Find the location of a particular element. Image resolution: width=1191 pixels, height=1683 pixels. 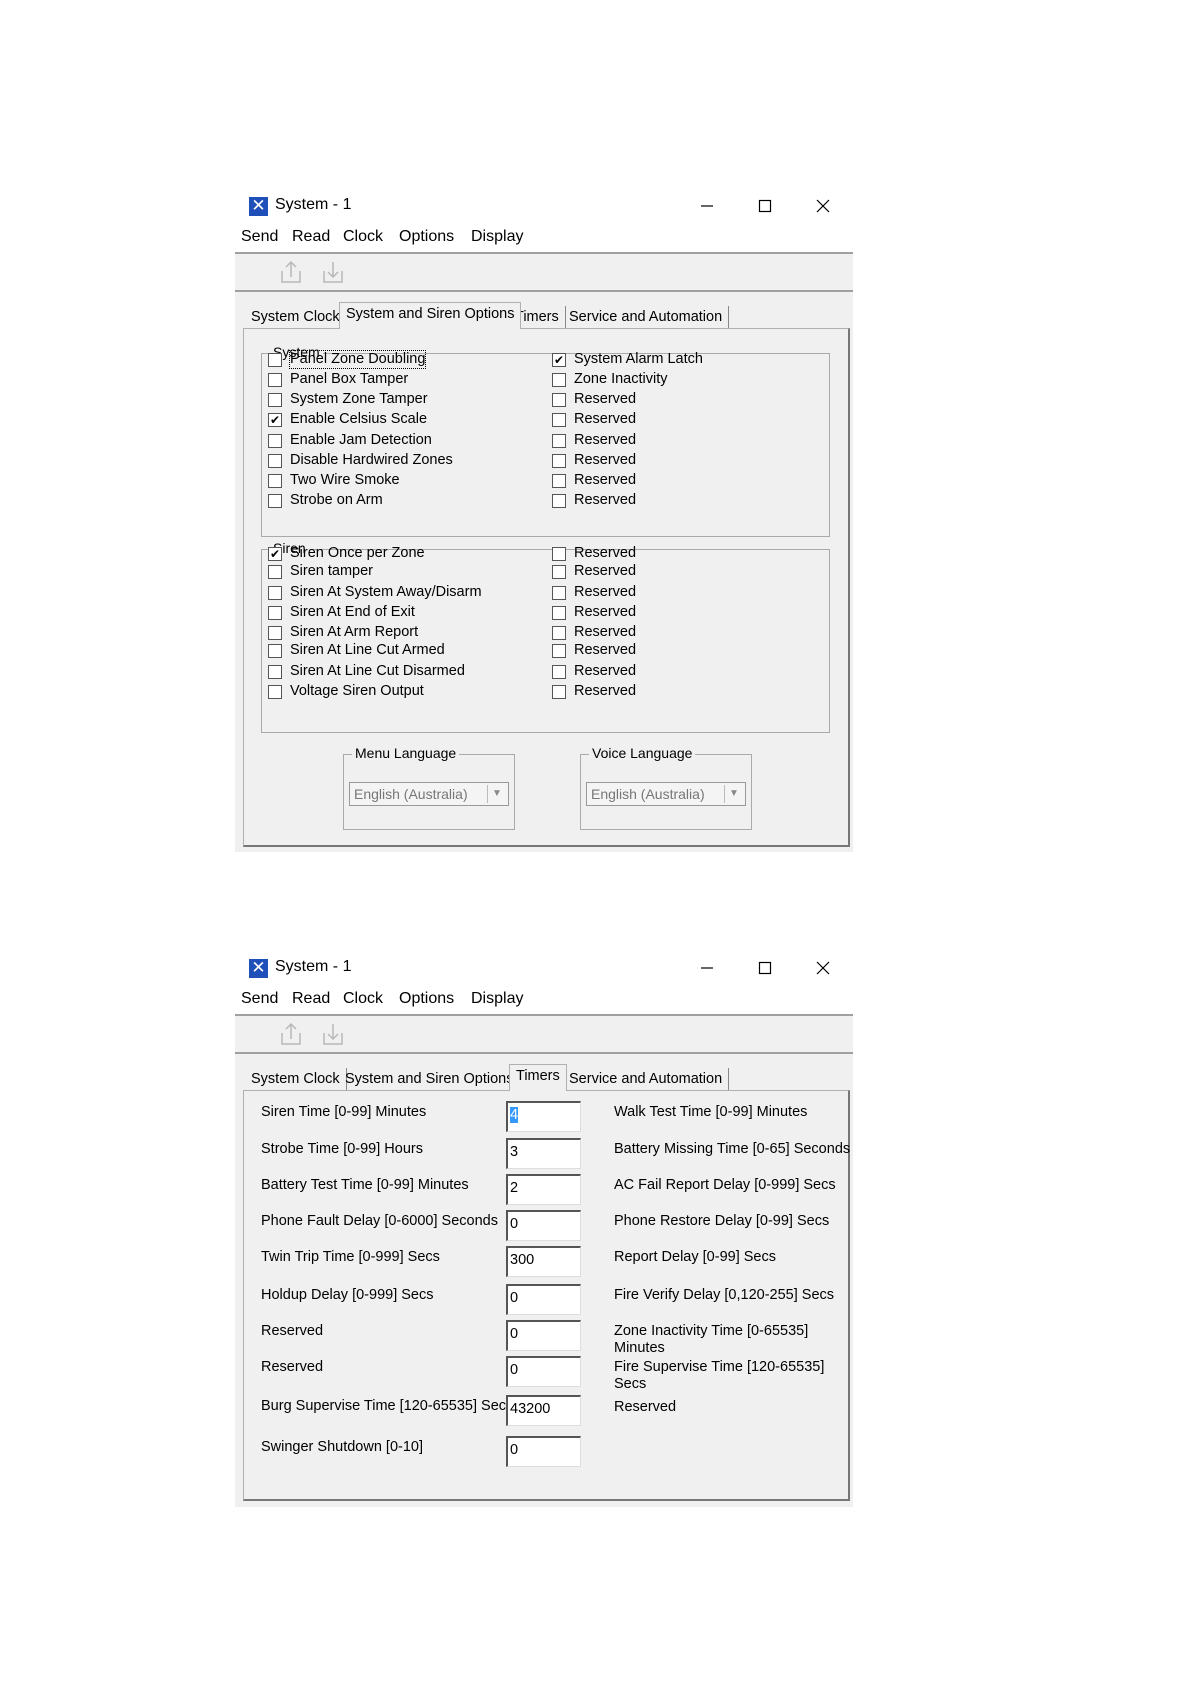

timer-label: Phone Restore Delay [0-99] Secs is located at coordinates (721, 1221).